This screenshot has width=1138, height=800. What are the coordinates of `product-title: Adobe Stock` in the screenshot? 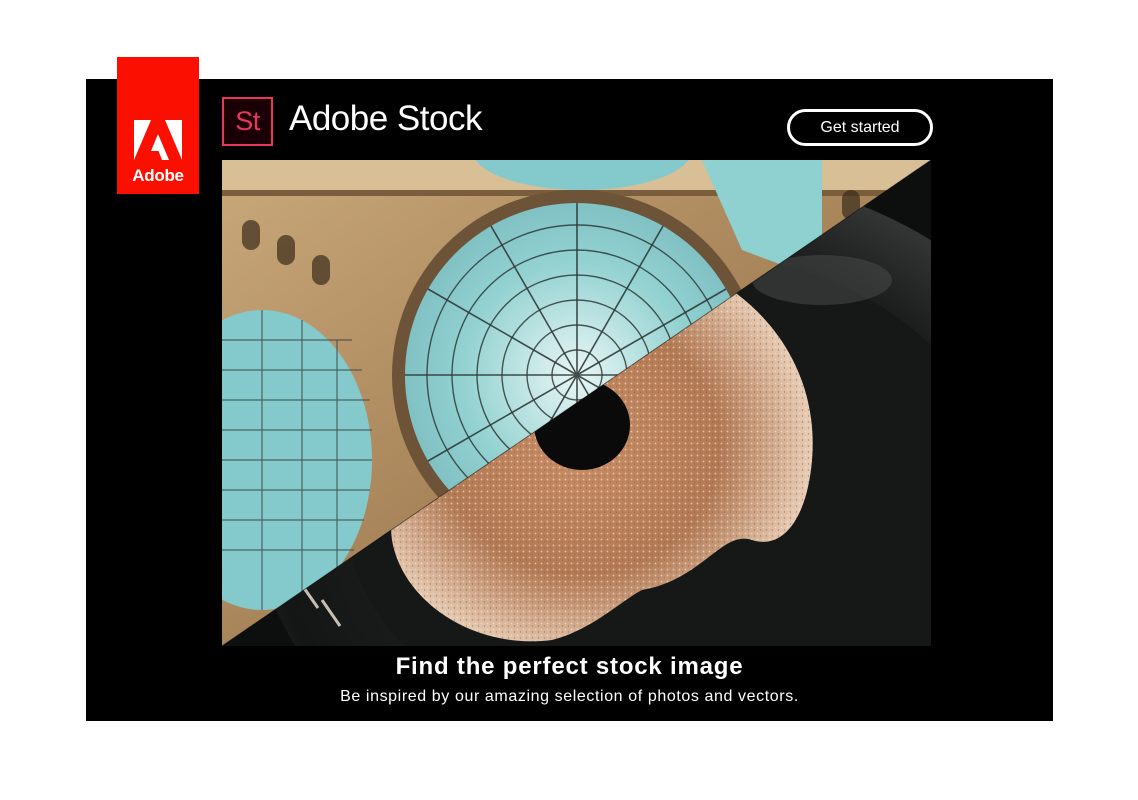 It's located at (385, 118).